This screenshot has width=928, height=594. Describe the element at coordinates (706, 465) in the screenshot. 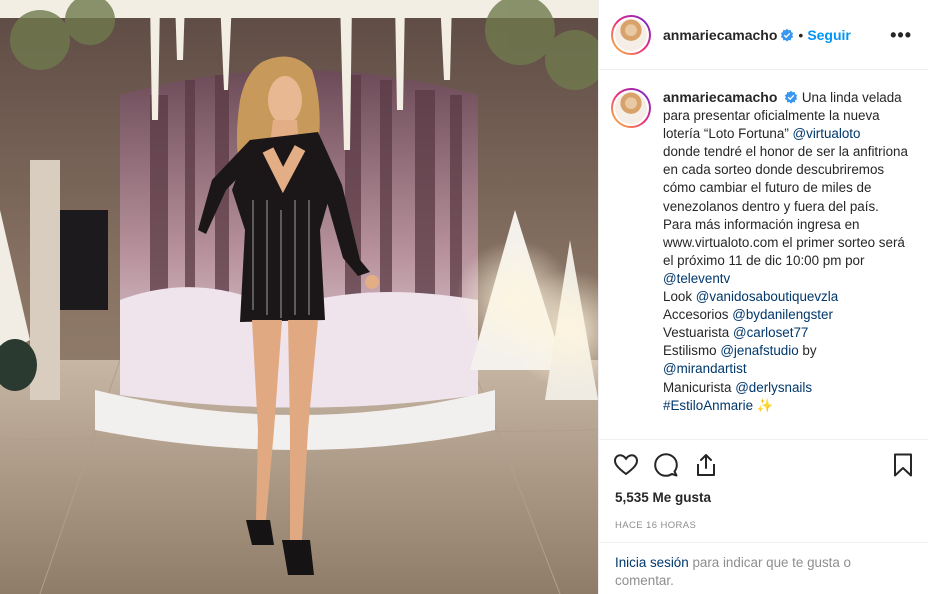

I see `share-icon` at that location.